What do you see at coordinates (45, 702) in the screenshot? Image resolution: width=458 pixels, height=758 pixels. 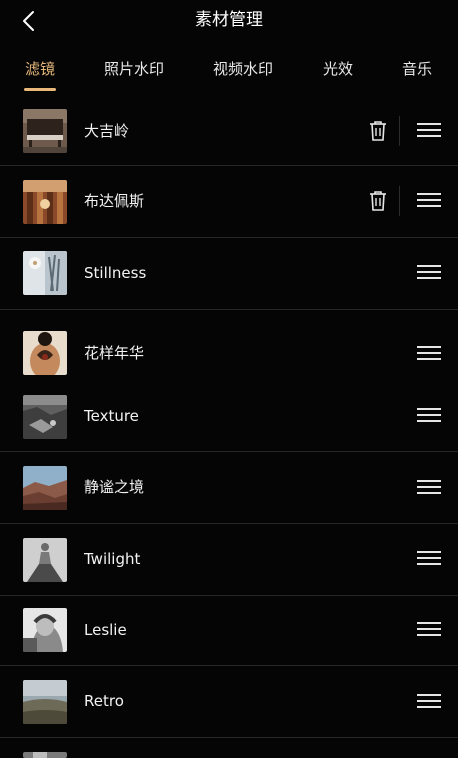 I see `field-landscape-icon` at bounding box center [45, 702].